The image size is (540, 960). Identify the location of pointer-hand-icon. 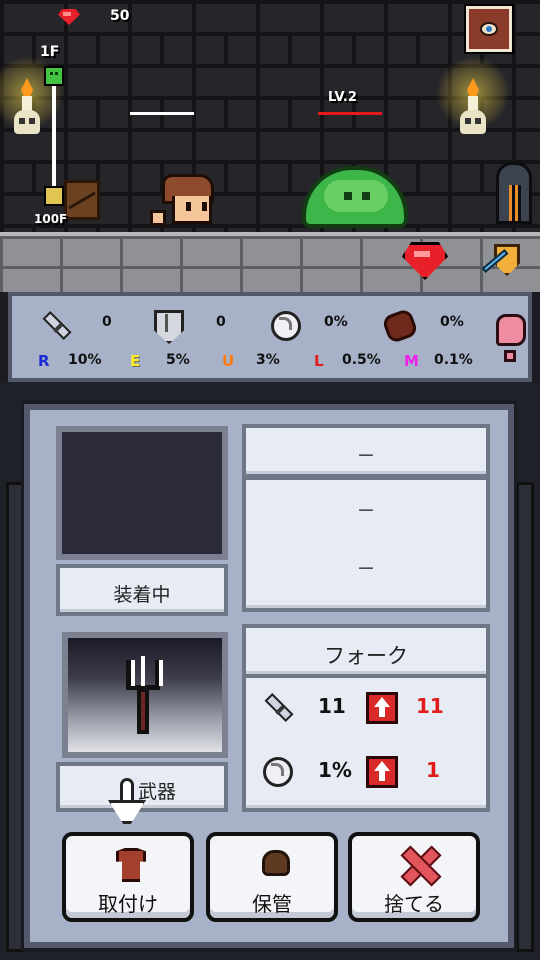
(128, 802).